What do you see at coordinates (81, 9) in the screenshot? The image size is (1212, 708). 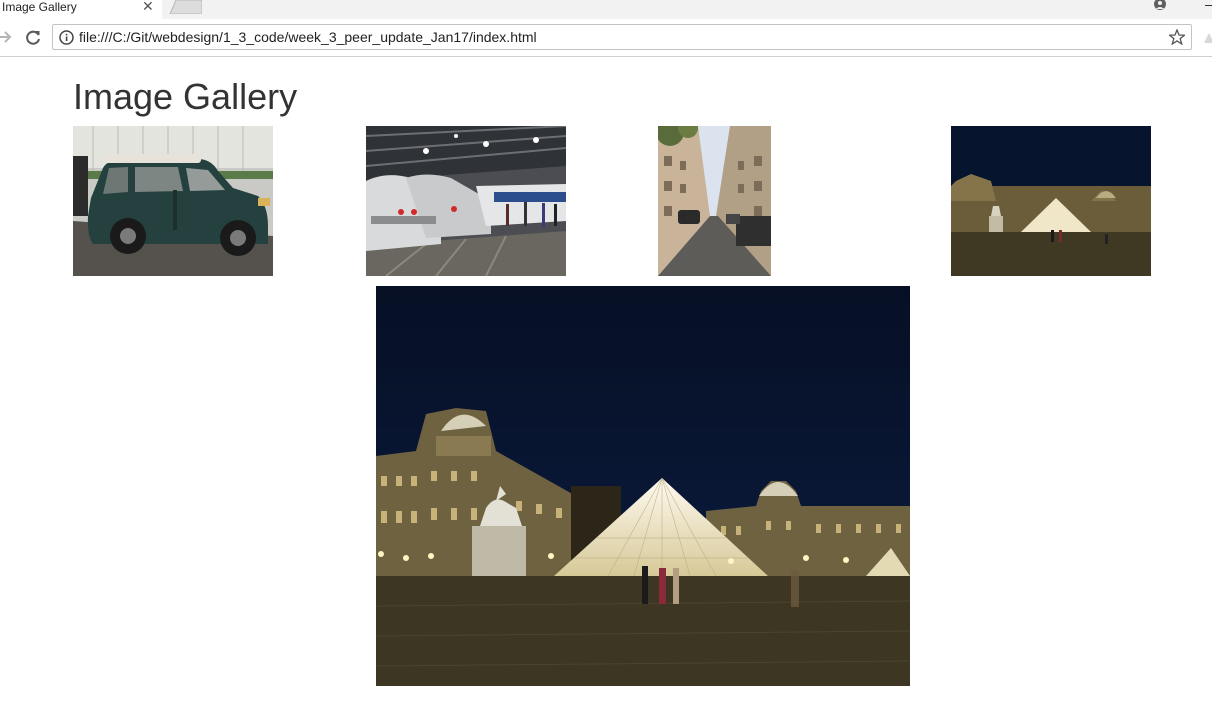 I see `browser-tab: Image Gallery ✕` at bounding box center [81, 9].